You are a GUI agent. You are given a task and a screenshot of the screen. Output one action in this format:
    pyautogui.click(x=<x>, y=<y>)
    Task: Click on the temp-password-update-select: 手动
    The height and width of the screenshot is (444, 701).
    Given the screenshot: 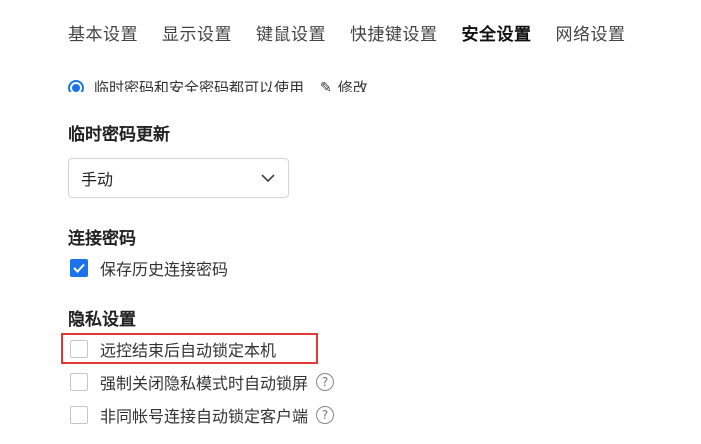 What is the action you would take?
    pyautogui.click(x=178, y=178)
    